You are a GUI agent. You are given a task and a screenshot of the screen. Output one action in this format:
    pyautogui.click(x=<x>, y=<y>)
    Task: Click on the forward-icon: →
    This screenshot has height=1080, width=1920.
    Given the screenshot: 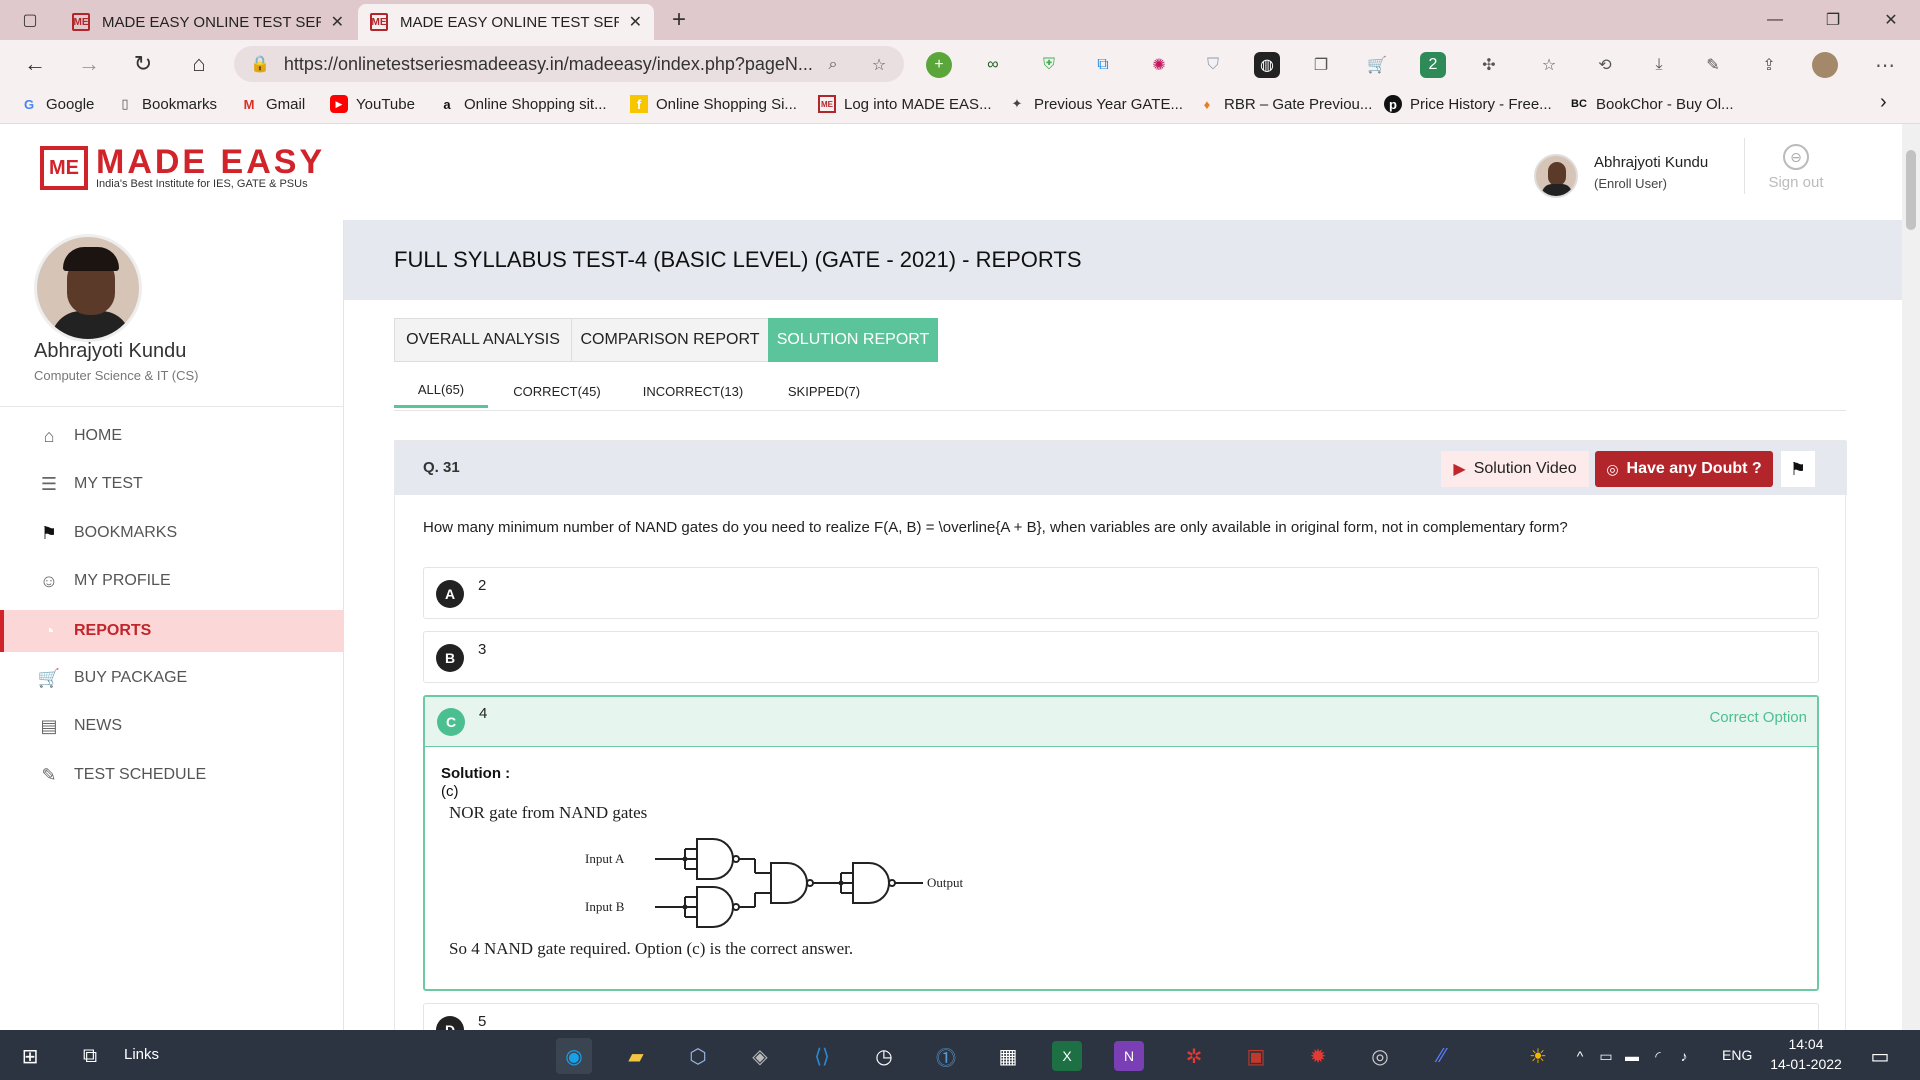 What is the action you would take?
    pyautogui.click(x=89, y=64)
    